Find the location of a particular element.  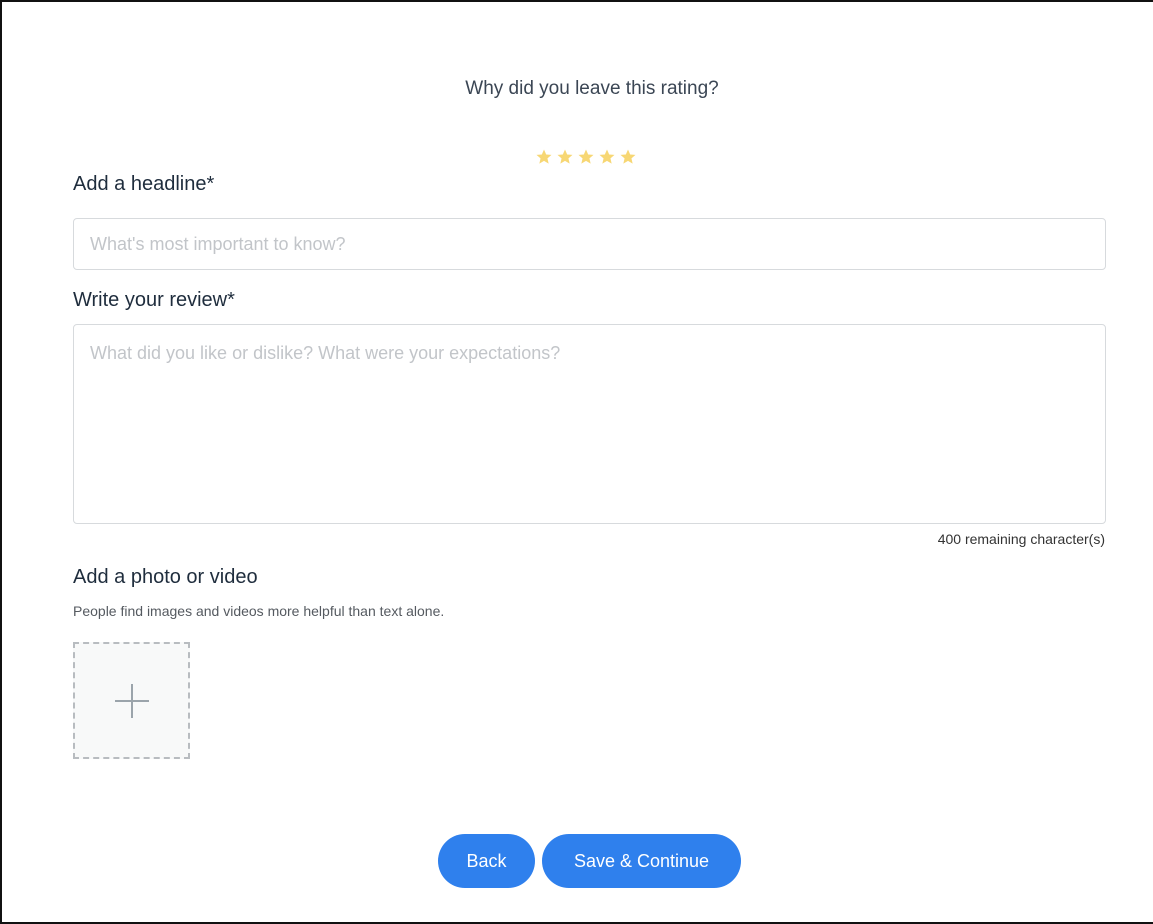

remaining-characters-counter: 400 remaining character(s) is located at coordinates (1021, 539).